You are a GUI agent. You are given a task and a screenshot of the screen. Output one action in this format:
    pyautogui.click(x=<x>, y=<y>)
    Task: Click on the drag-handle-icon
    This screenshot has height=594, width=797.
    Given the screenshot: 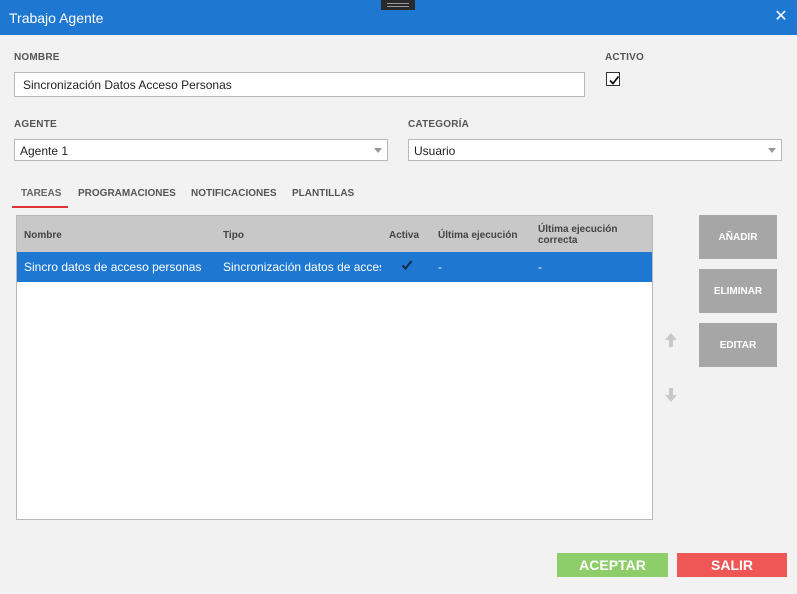 What is the action you would take?
    pyautogui.click(x=398, y=5)
    